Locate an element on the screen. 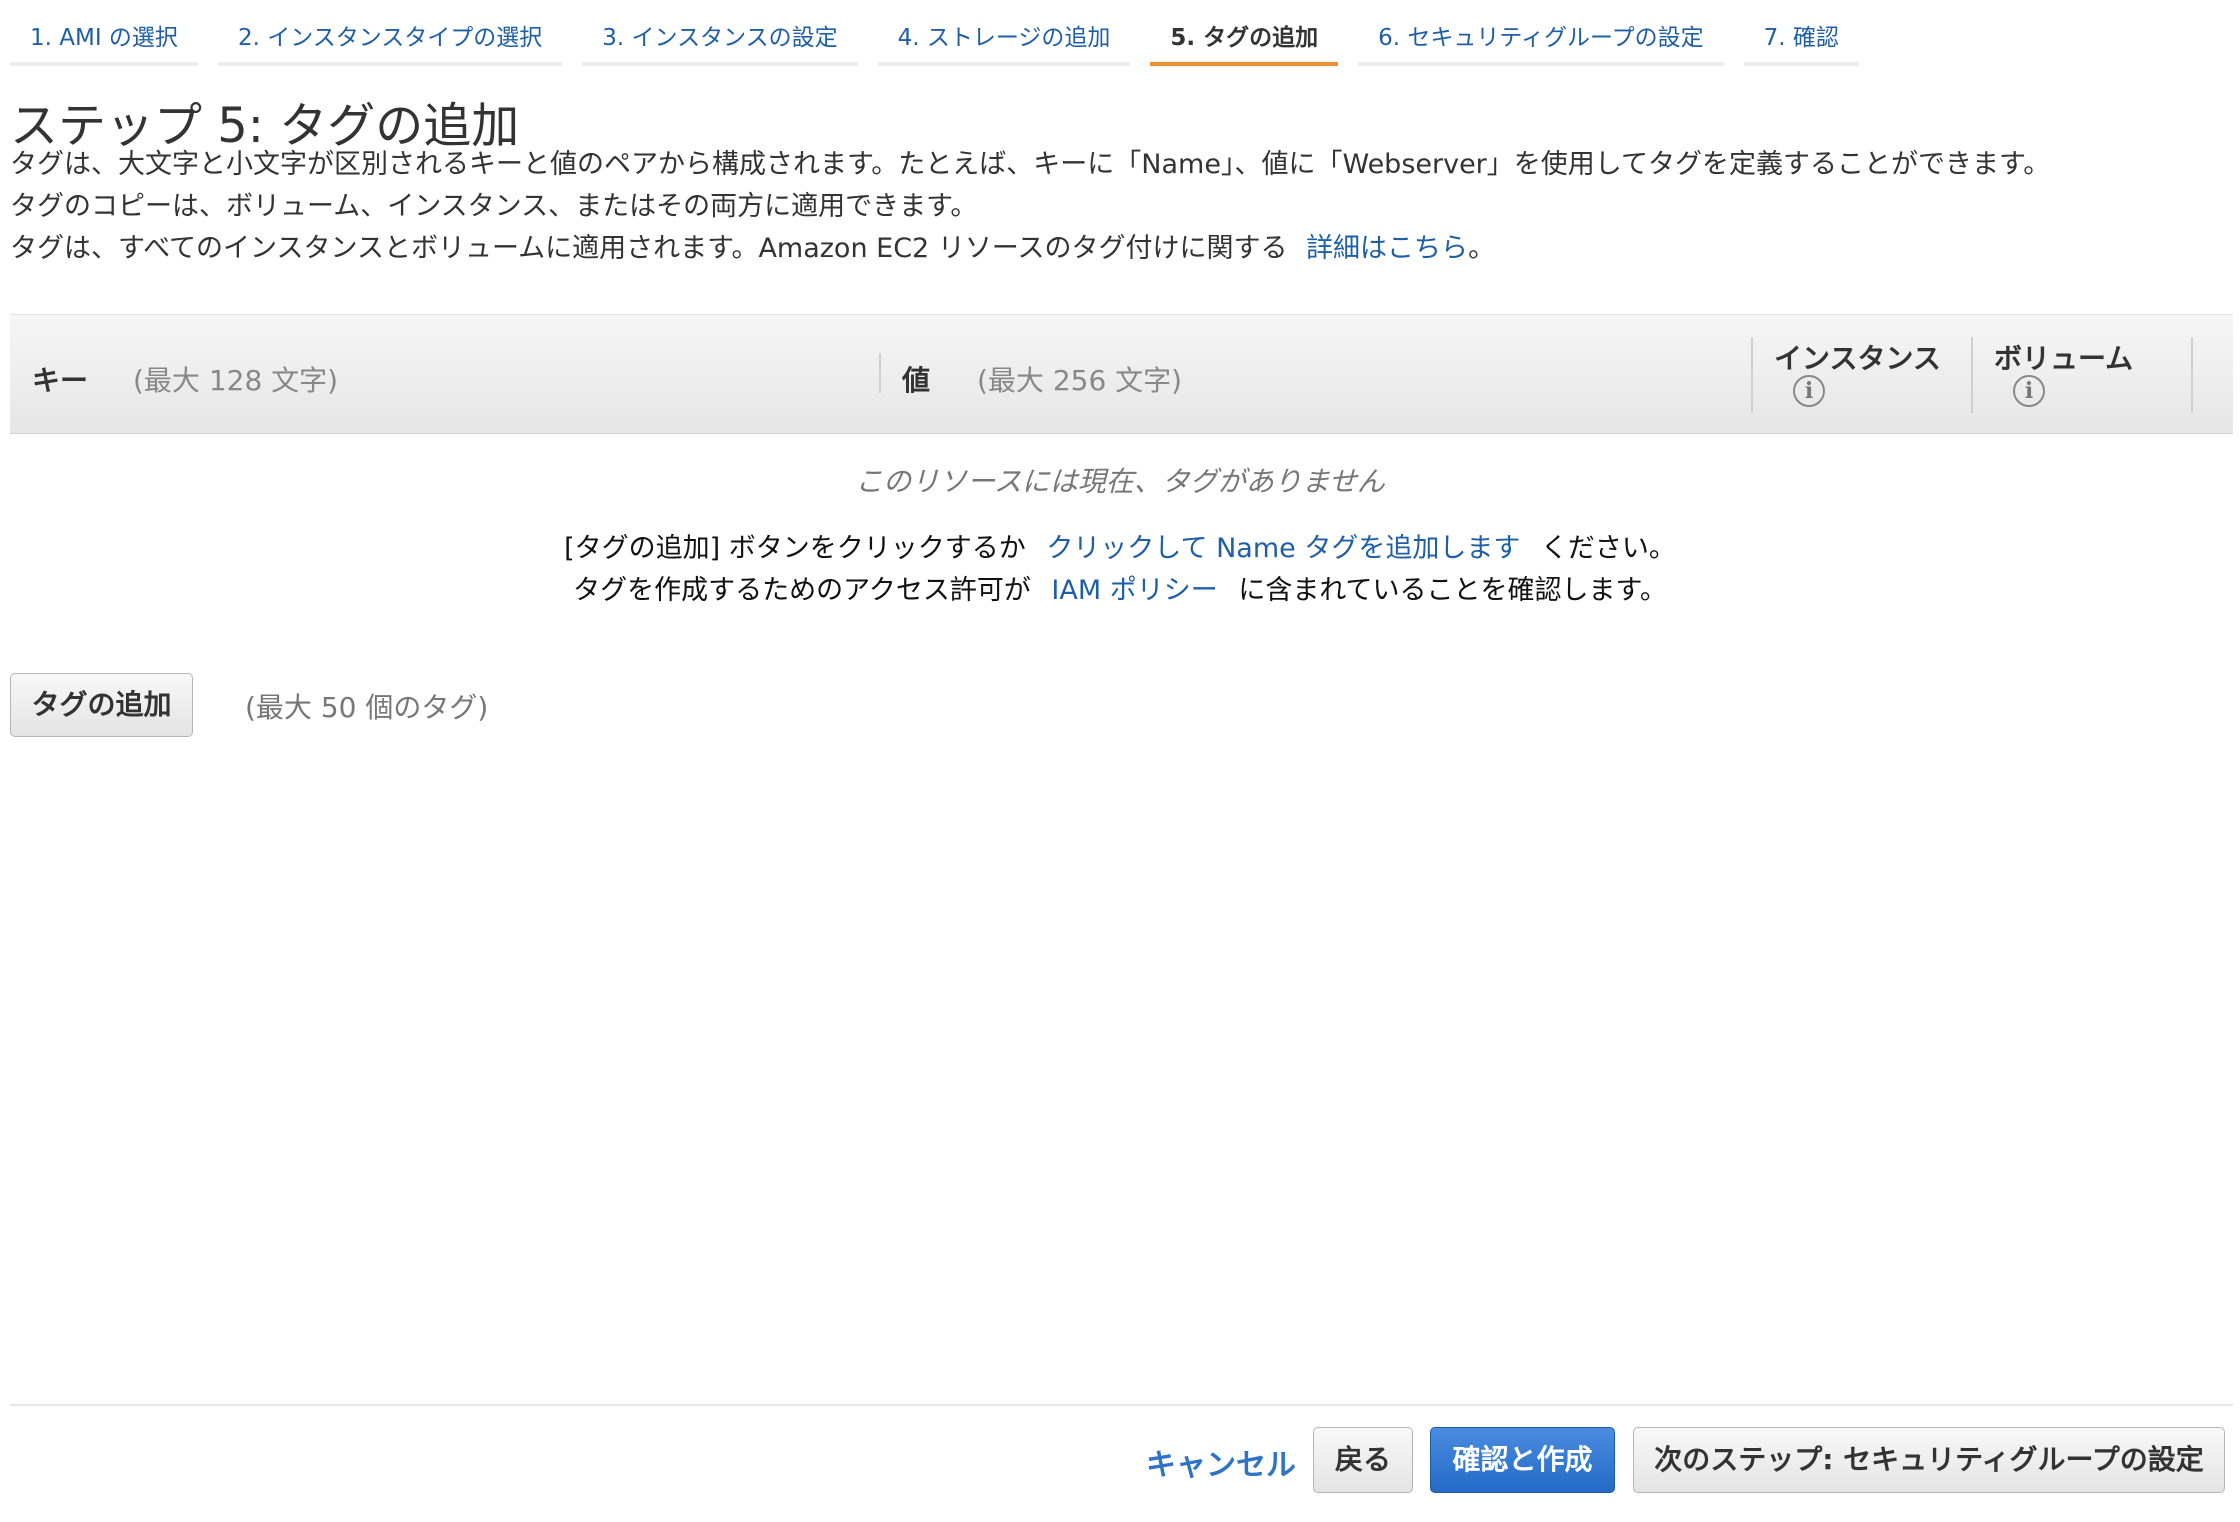  no-tags-message: このリソースには現在、タグがありません is located at coordinates (1120, 481).